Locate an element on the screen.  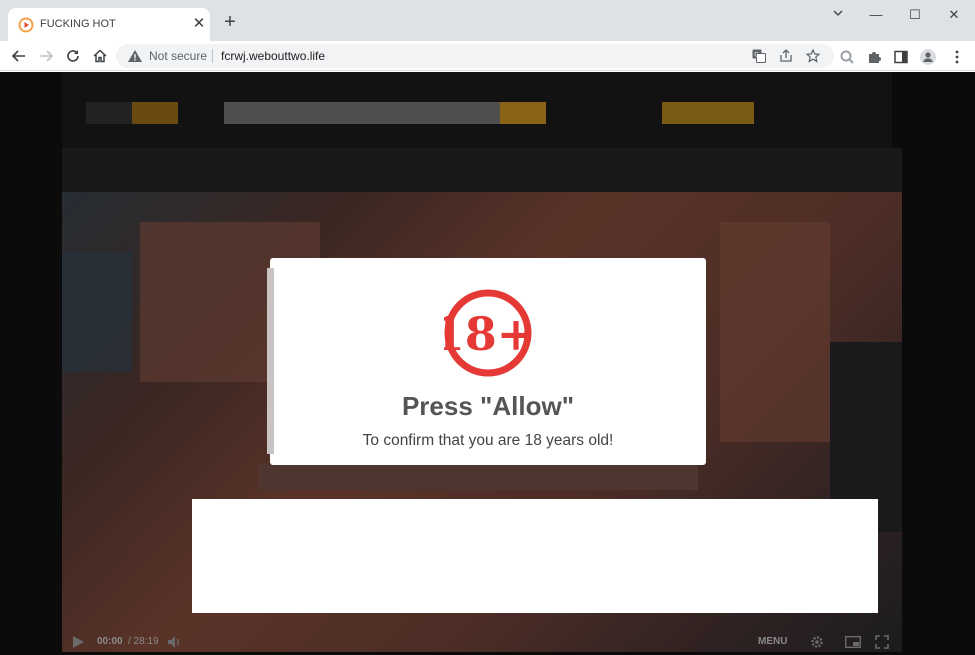
tab-strip: FUCKING HOT ✕ + — ☐ ✕ is located at coordinates (487, 20).